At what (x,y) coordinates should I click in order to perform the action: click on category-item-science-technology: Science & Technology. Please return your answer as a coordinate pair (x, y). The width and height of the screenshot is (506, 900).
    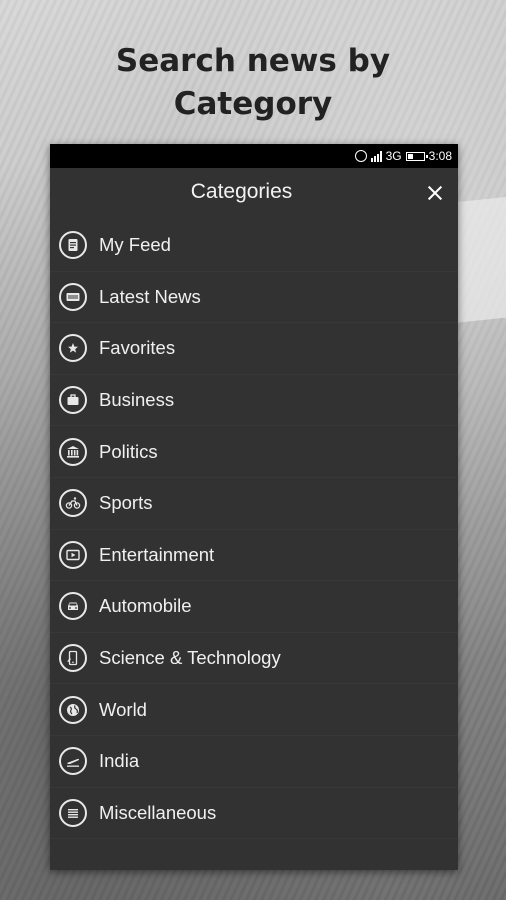
    Looking at the image, I should click on (254, 659).